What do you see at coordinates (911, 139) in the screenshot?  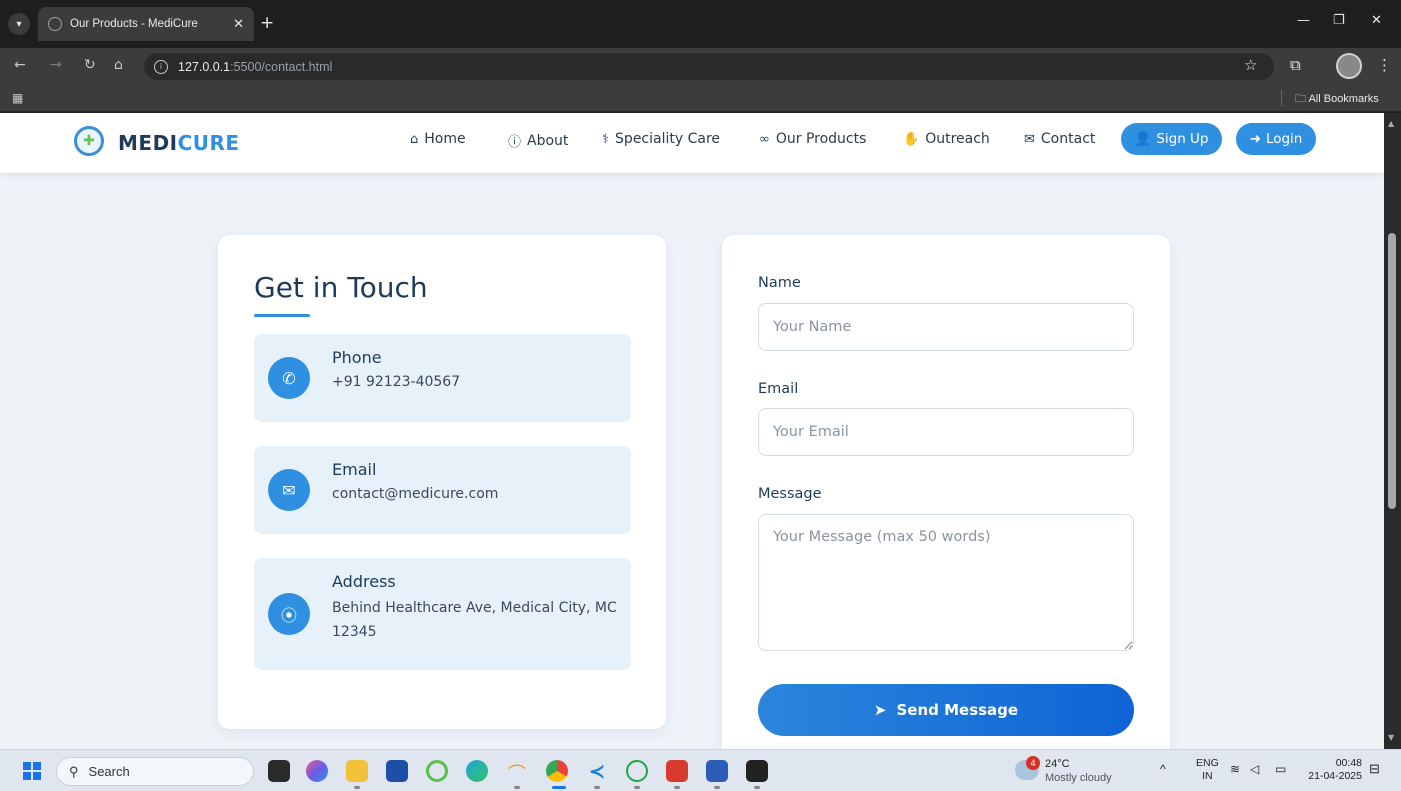 I see `handshake-icon: ✋` at bounding box center [911, 139].